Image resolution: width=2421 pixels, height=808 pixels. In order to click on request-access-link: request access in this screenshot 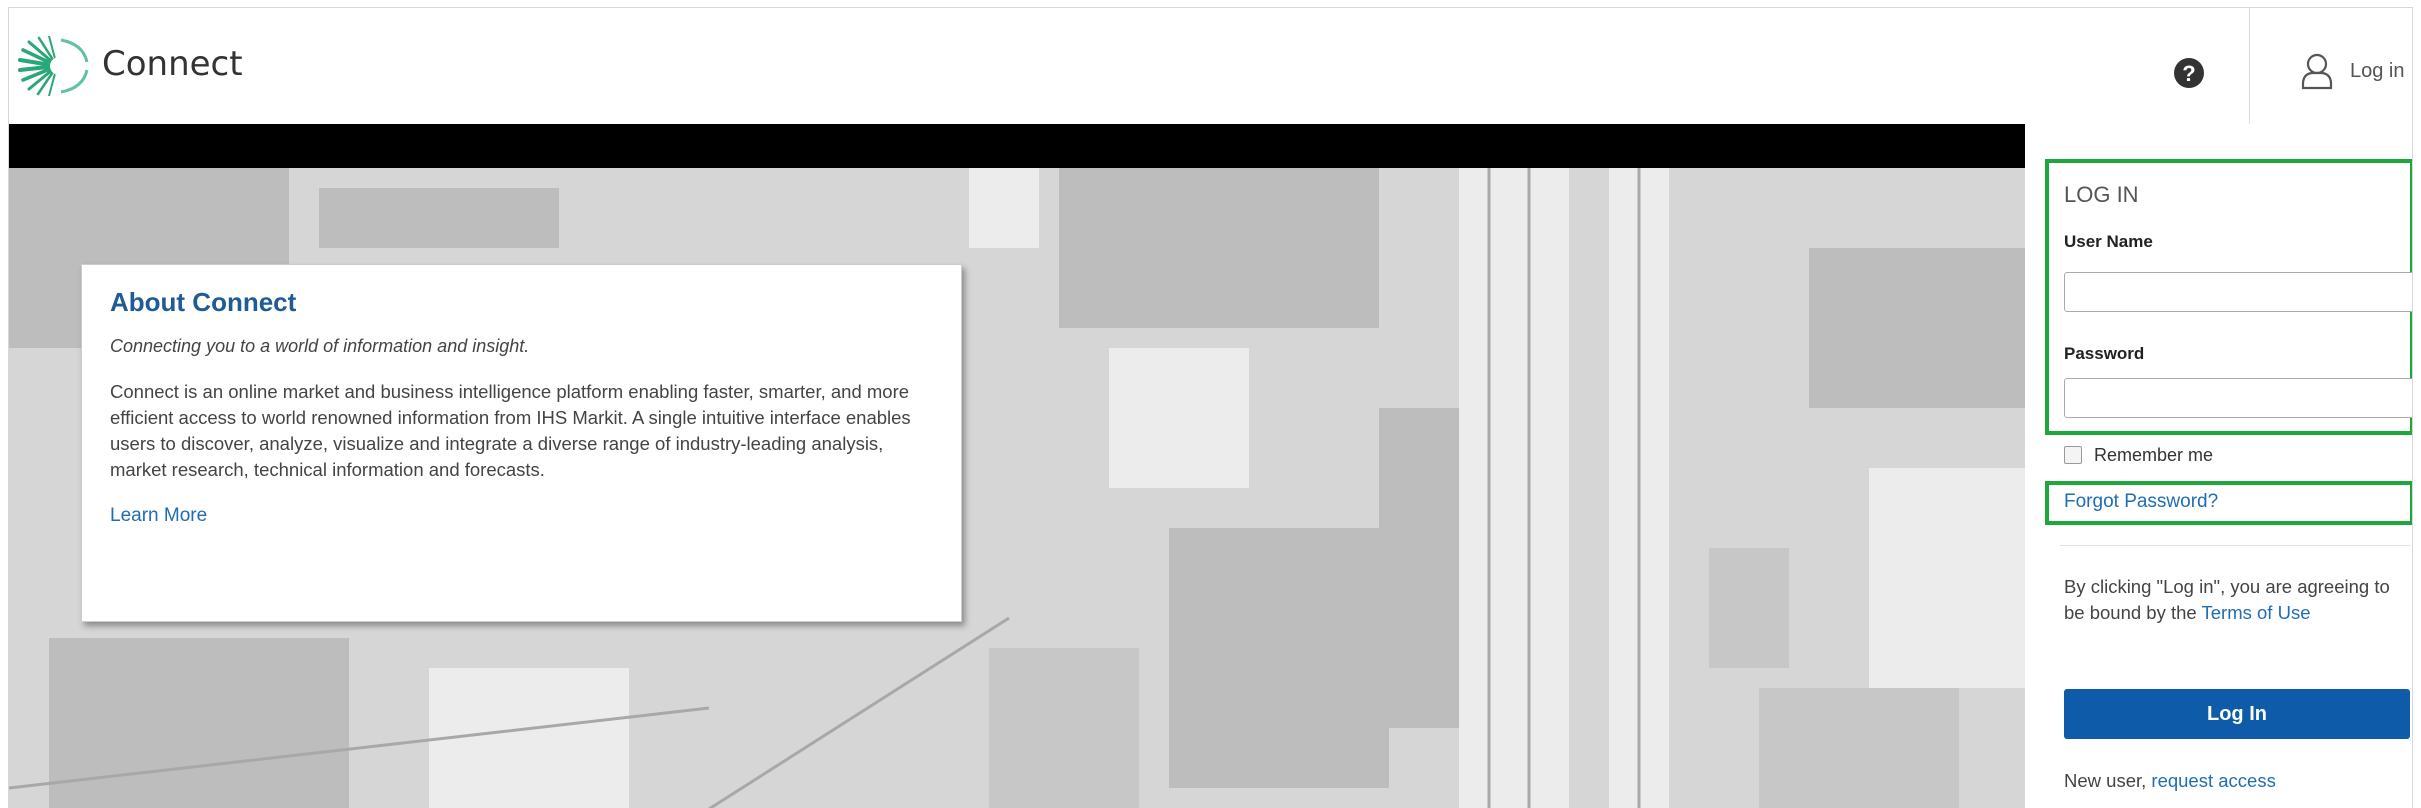, I will do `click(2213, 780)`.